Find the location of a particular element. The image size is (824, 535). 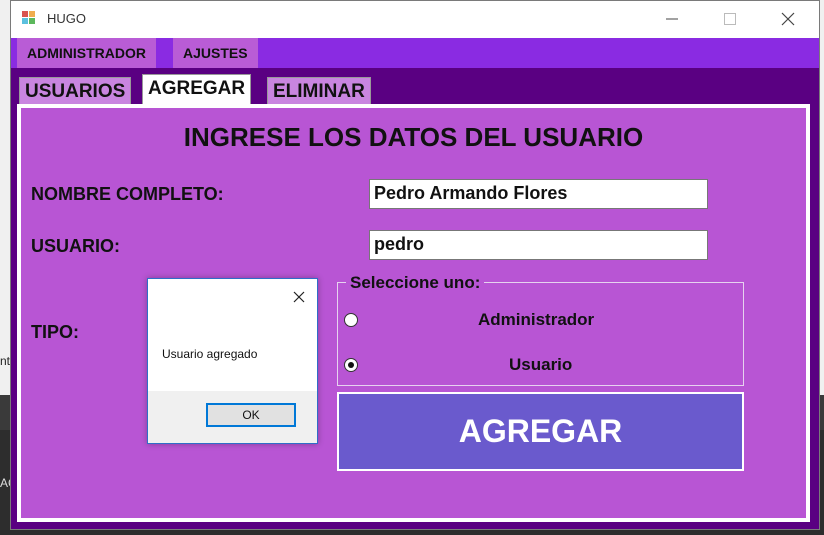

app-icon is located at coordinates (29, 18).